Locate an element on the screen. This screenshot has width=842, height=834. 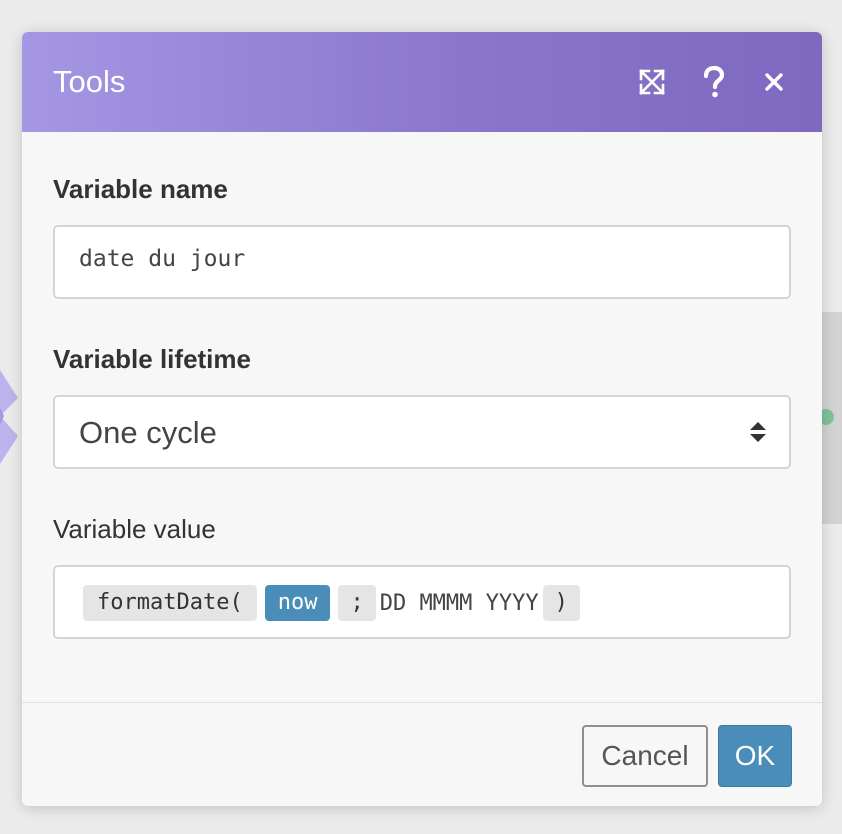
dialog-header: Tools is located at coordinates (422, 82).